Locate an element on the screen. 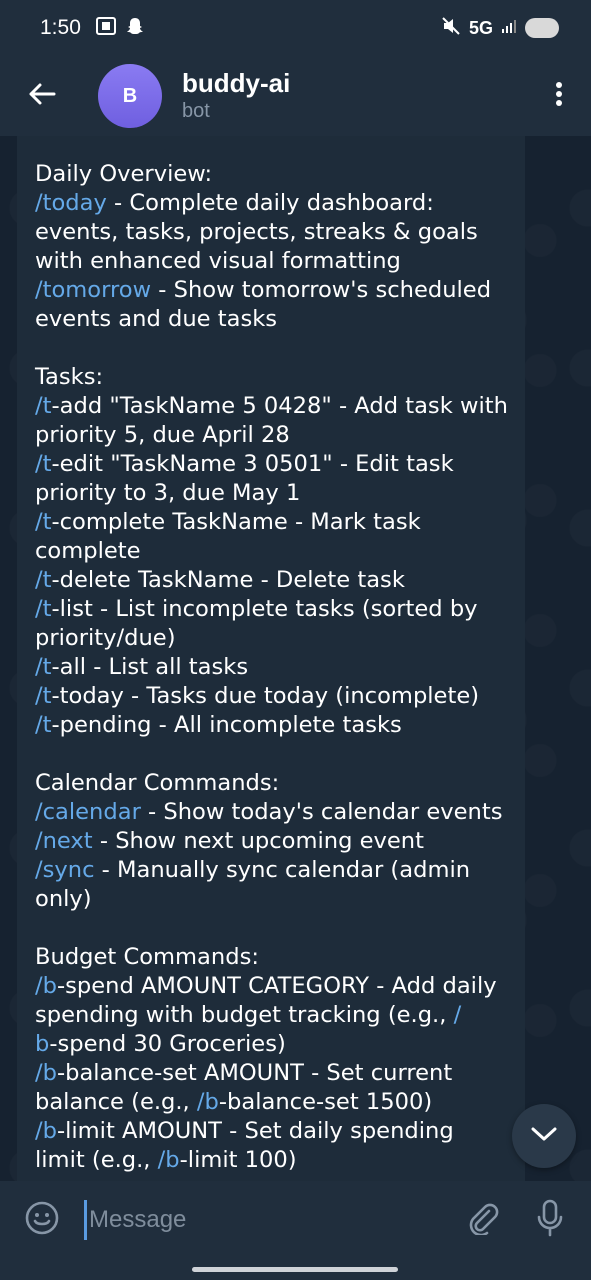 The image size is (591, 1280). paperclip-icon is located at coordinates (482, 1220).